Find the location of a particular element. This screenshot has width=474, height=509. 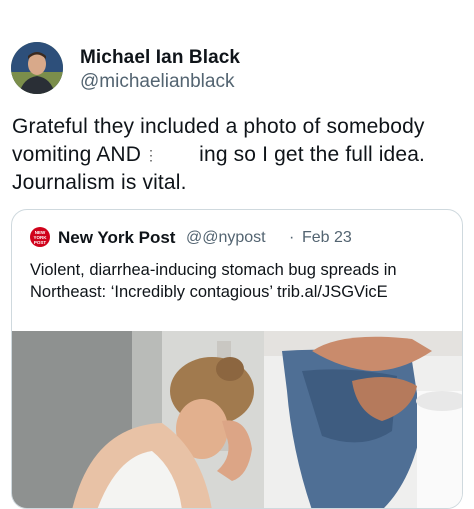

tweet-line-2: vomiting AND ⋮ ing so I get the full idea. is located at coordinates (239, 155).